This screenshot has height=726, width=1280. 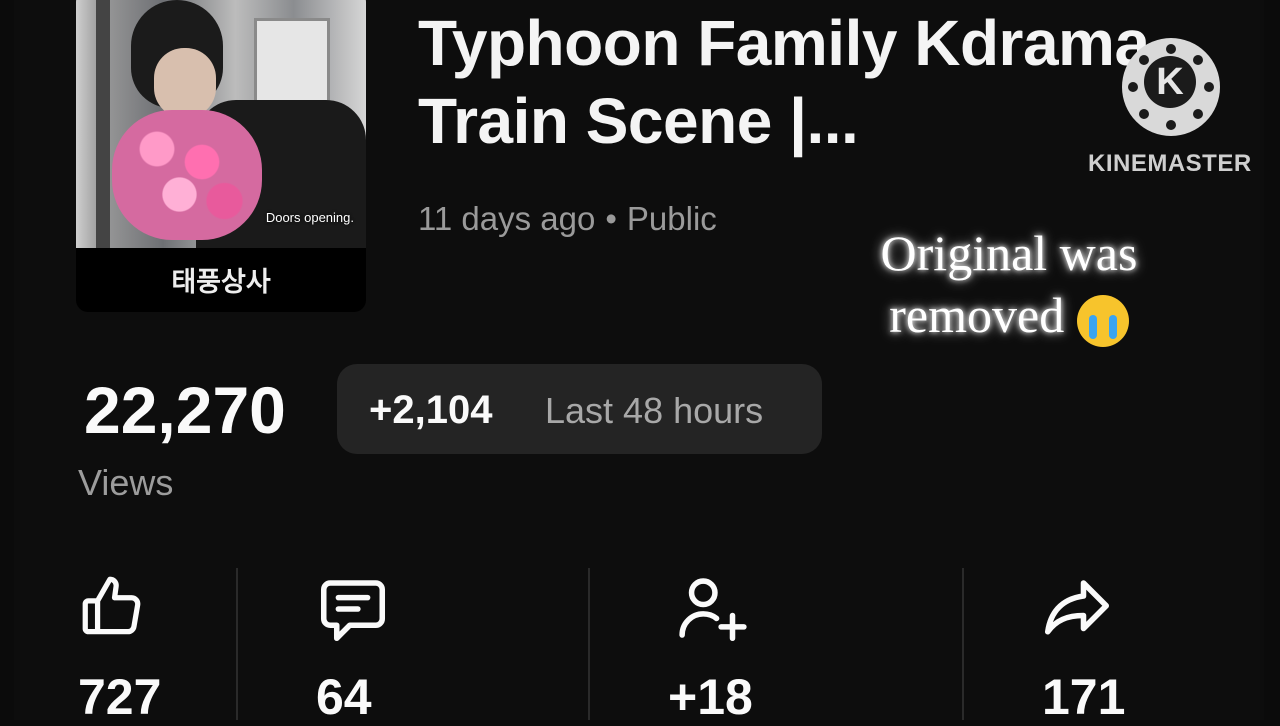 I want to click on comments-metric: 64, so click(x=444, y=642).